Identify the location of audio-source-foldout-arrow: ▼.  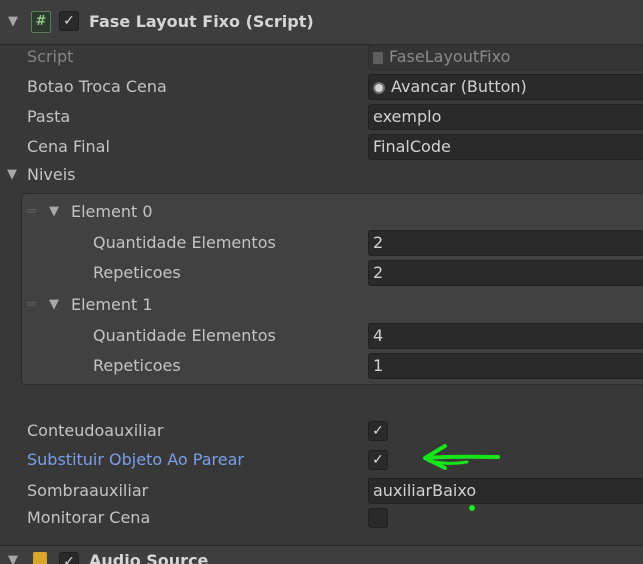
(13, 557).